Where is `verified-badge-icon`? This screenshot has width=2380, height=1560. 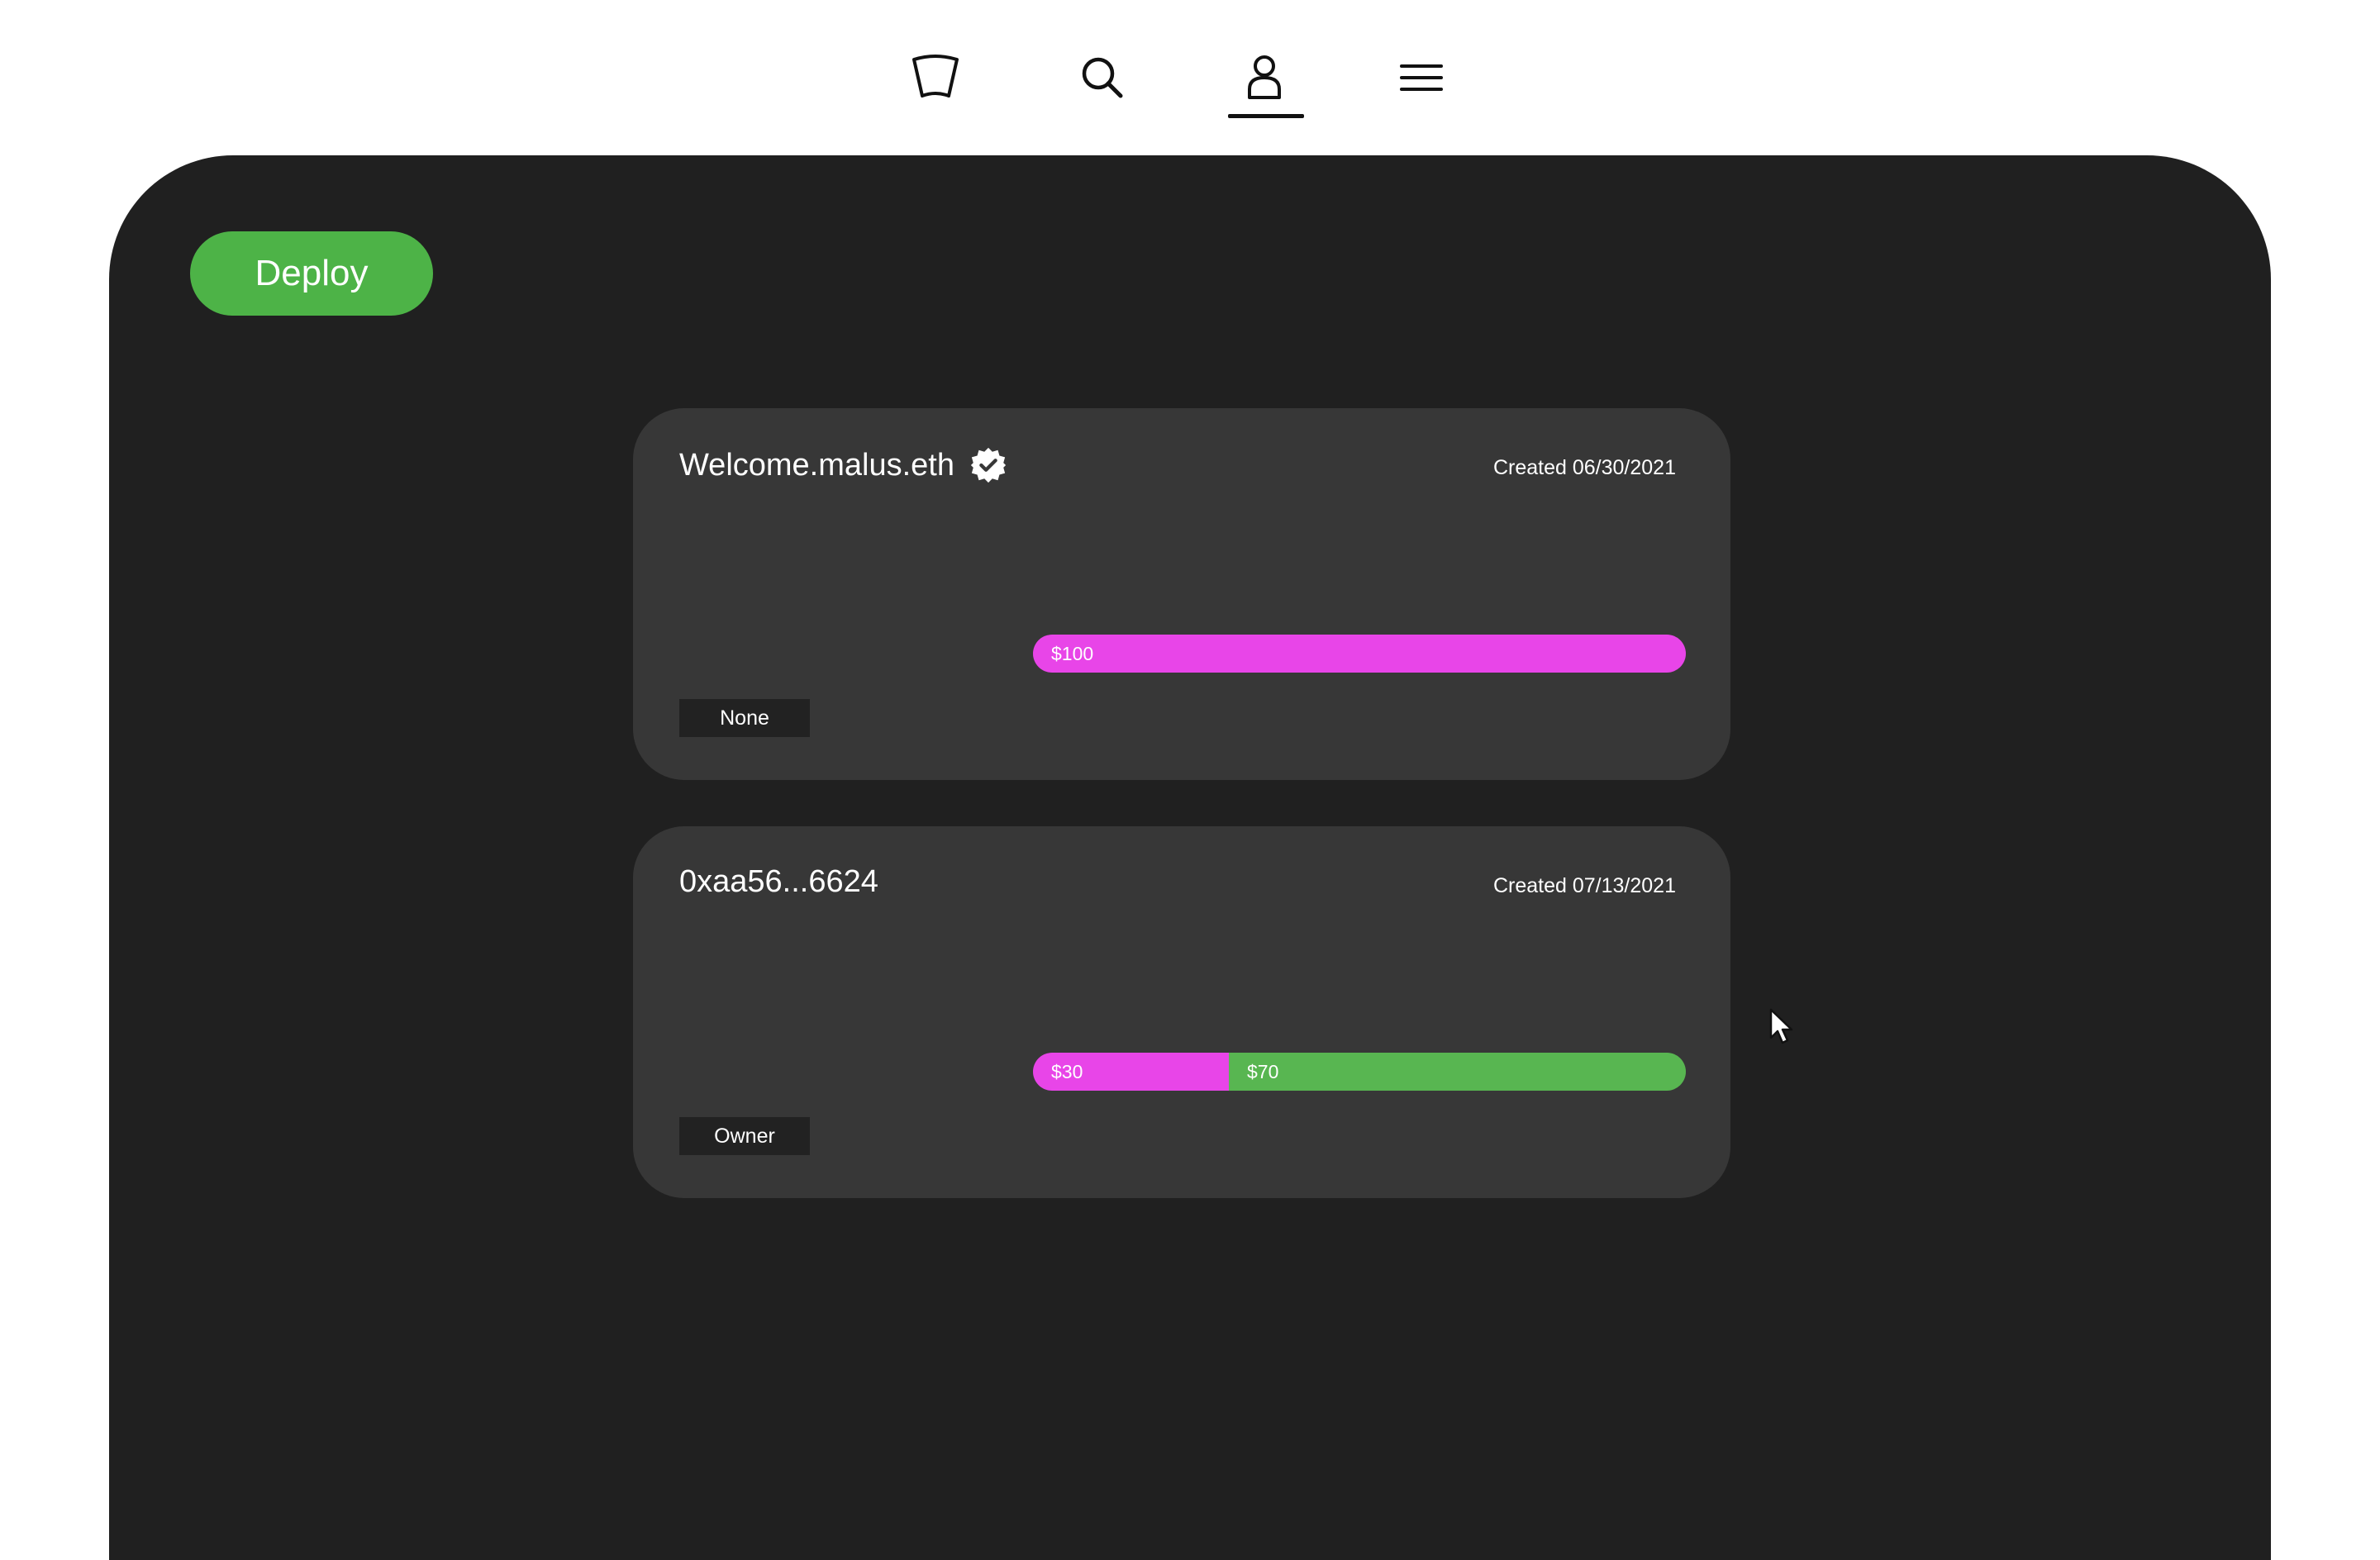 verified-badge-icon is located at coordinates (988, 465).